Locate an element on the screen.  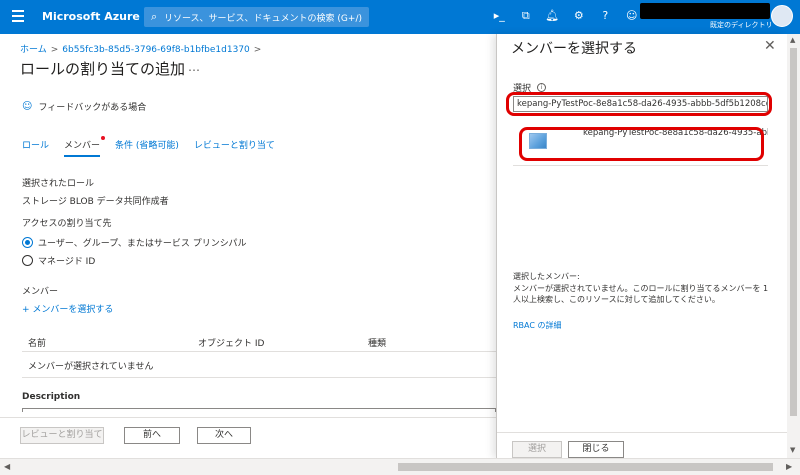
close-button: 閉じる is located at coordinates (596, 449).